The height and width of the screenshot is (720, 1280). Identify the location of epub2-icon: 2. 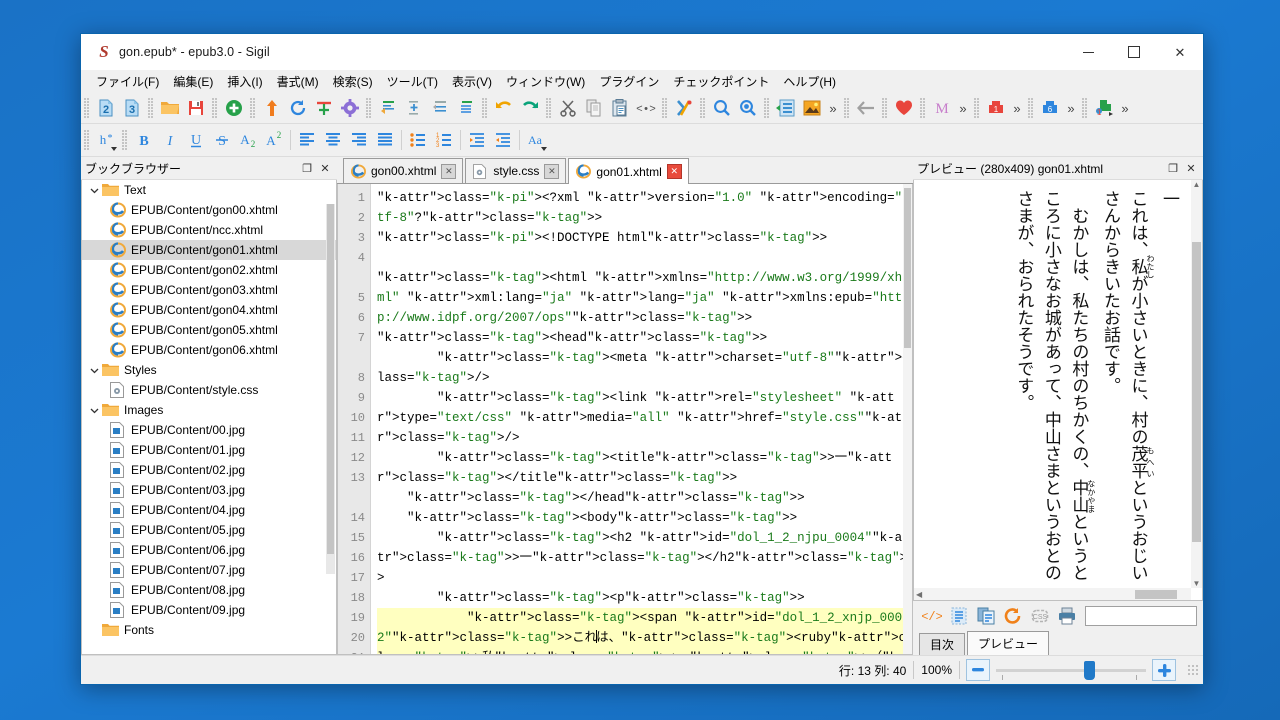
(106, 108).